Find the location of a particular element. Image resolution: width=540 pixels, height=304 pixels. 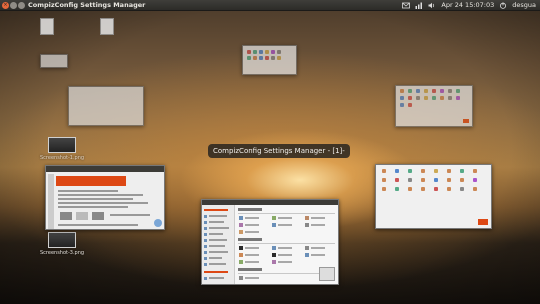

panel-app-title: CompizConfig Settings Manager is located at coordinates (87, 5).